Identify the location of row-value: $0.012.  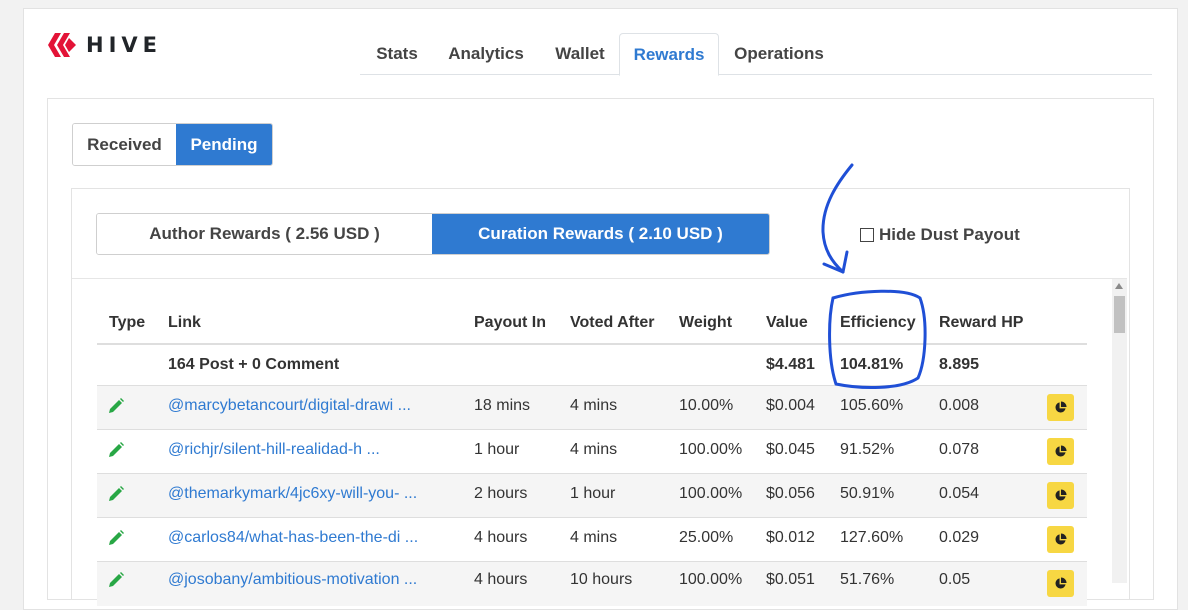
(790, 537).